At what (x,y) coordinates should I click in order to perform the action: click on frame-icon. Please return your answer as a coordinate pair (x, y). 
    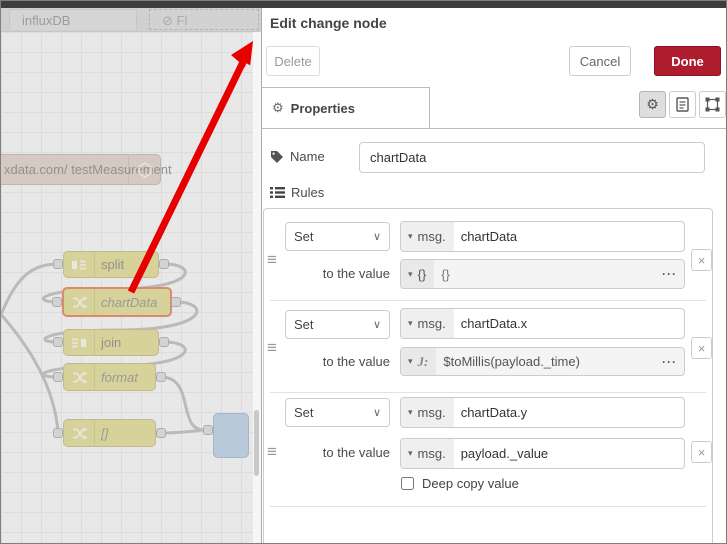
    Looking at the image, I should click on (712, 104).